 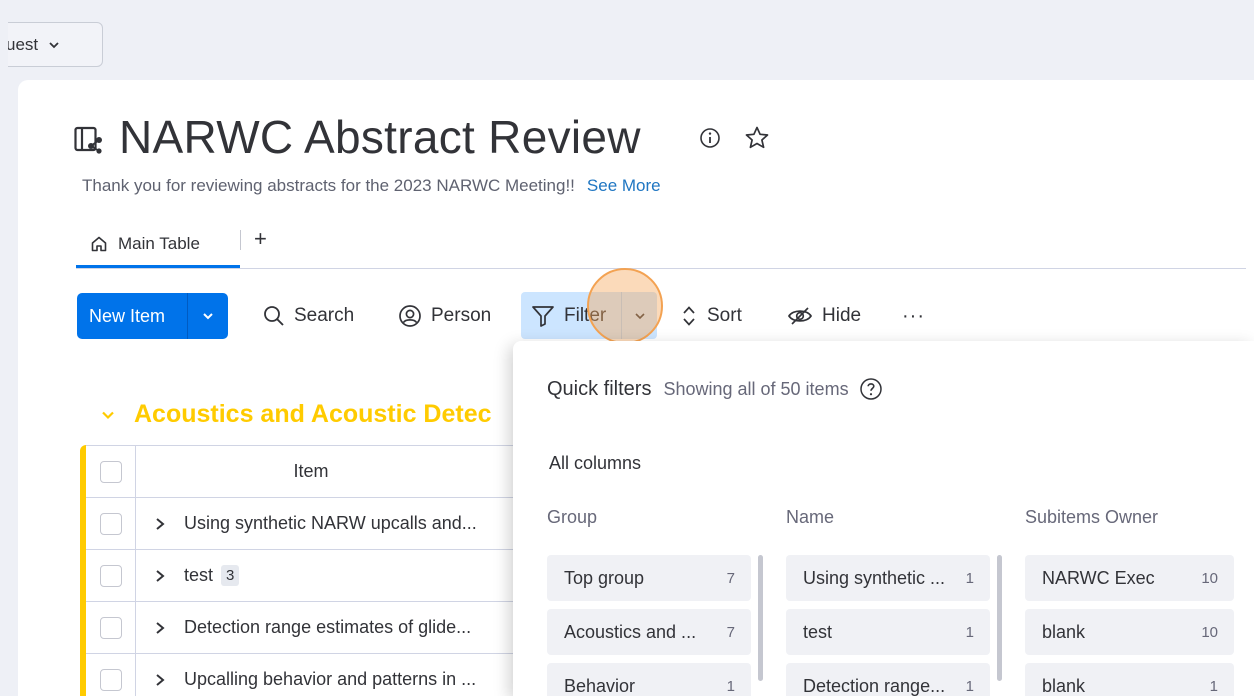 I want to click on hide-button: Hide, so click(x=824, y=316).